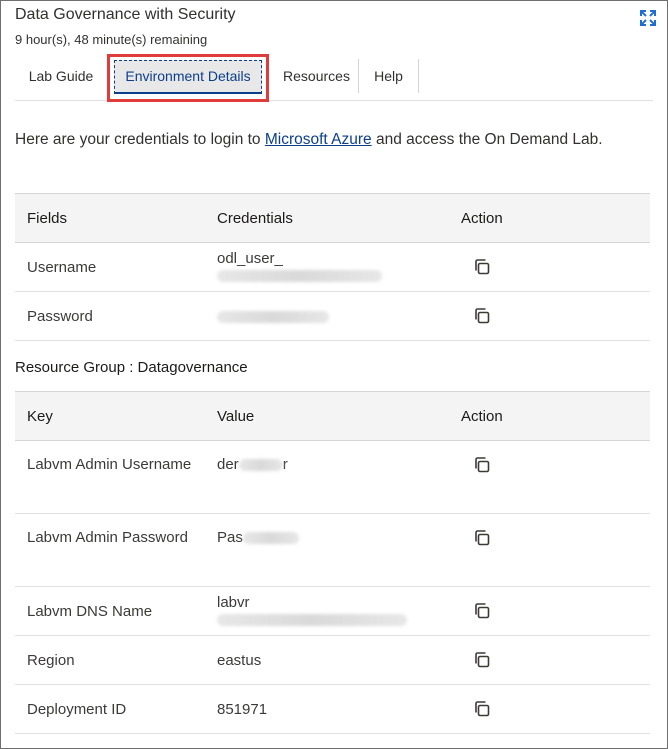  What do you see at coordinates (327, 611) in the screenshot?
I see `value-labvm-dns-name: labvr` at bounding box center [327, 611].